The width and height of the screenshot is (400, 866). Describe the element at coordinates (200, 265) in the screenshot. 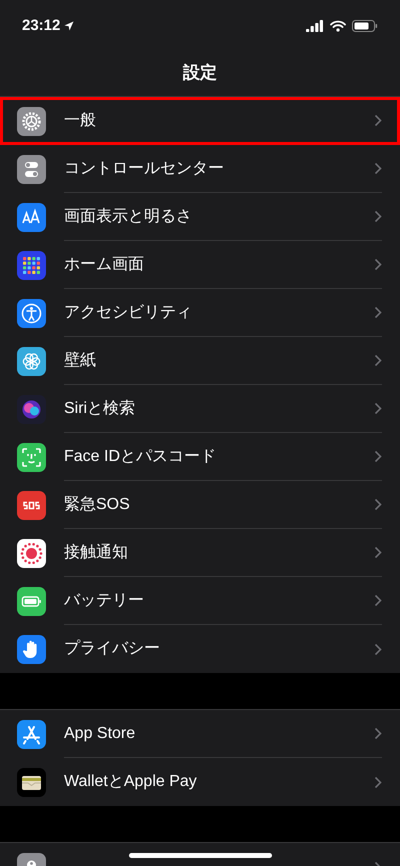

I see `settings-row: ホーム画面` at that location.